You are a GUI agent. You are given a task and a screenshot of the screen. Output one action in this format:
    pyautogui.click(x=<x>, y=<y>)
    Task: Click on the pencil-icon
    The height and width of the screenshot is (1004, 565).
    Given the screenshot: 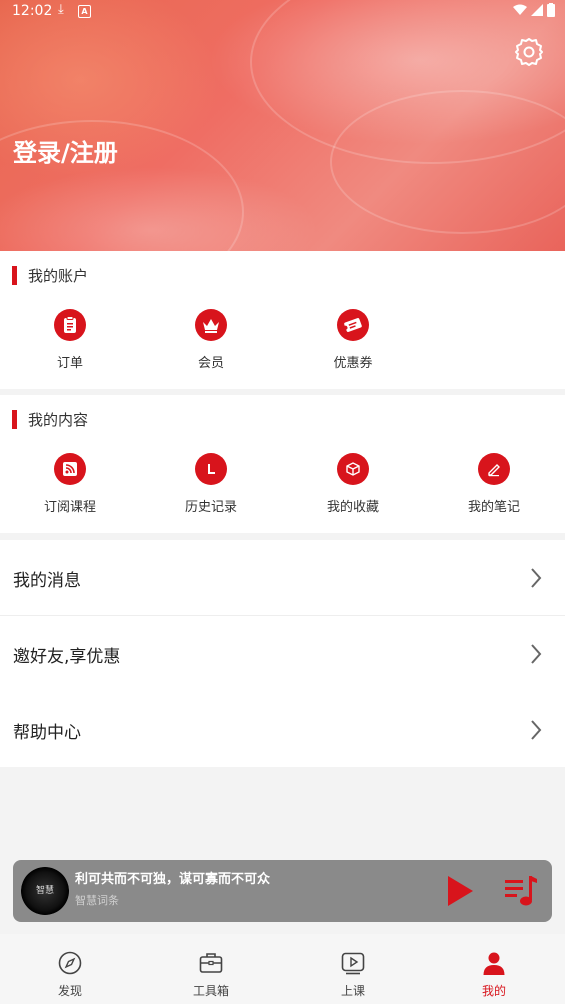 What is the action you would take?
    pyautogui.click(x=494, y=469)
    